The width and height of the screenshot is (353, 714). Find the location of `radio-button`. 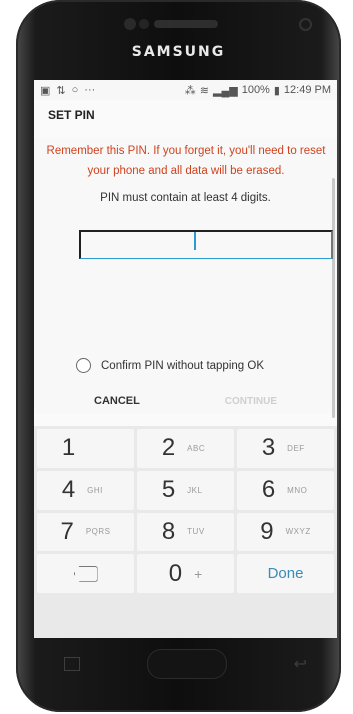

radio-button is located at coordinates (83, 365).